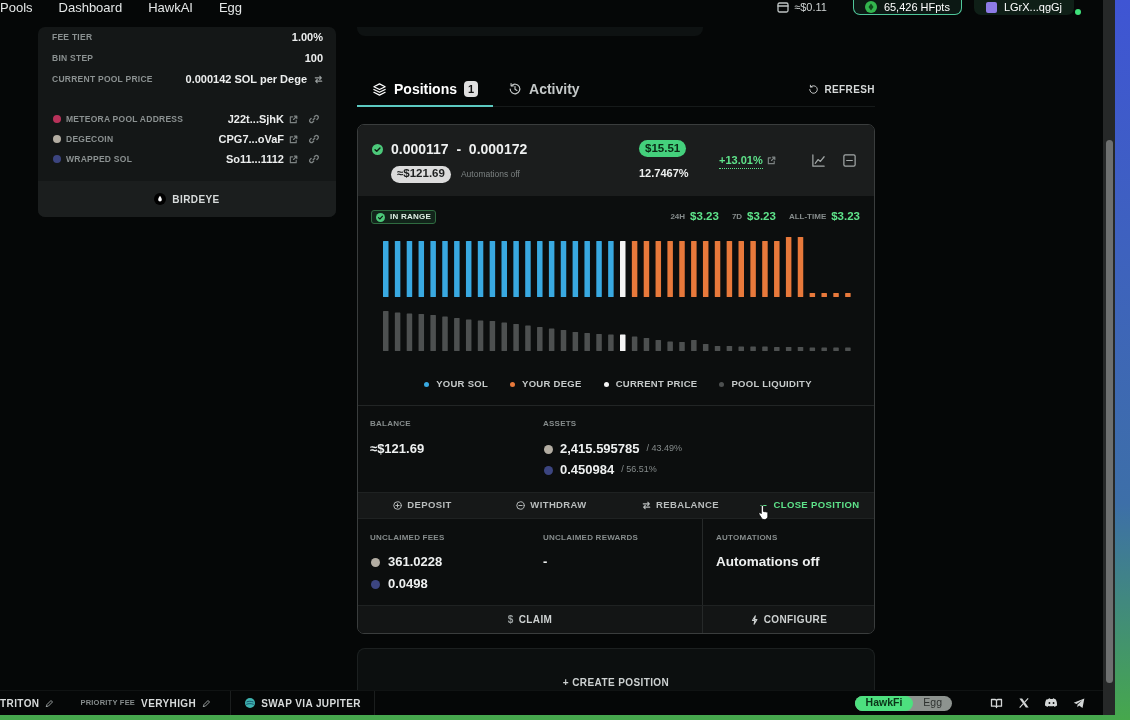 Image resolution: width=1130 pixels, height=720 pixels. Describe the element at coordinates (254, 159) in the screenshot. I see `address-value: So11...1112` at that location.